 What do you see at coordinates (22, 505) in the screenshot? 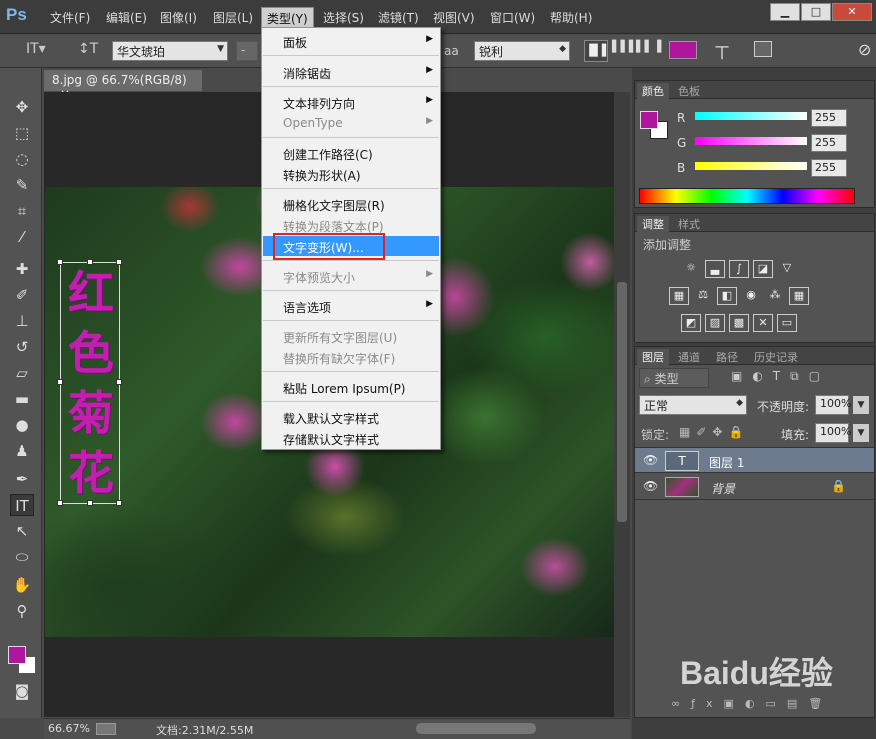
I see `type-tool-icon: IT` at bounding box center [22, 505].